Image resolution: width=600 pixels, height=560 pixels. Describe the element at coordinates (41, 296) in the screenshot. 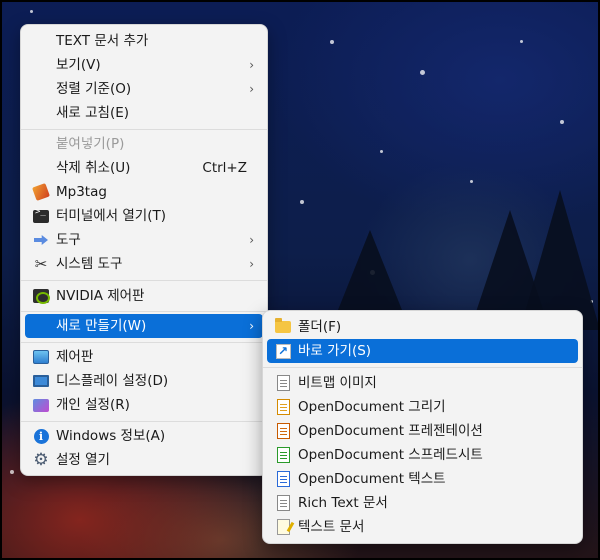

I see `nvidia-icon` at that location.